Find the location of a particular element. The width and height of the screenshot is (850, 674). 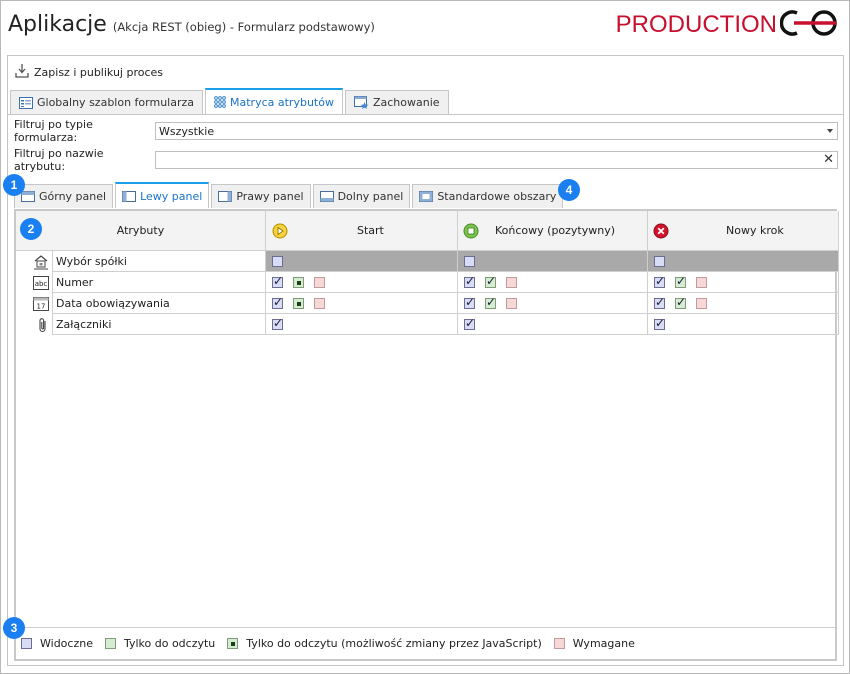

svg-text: abc is located at coordinates (41, 284).